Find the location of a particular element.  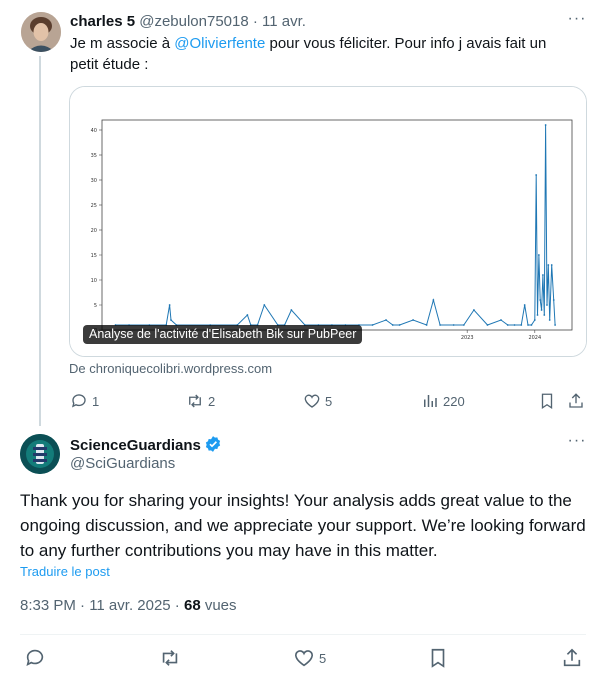

like-button: 5 is located at coordinates (317, 401).